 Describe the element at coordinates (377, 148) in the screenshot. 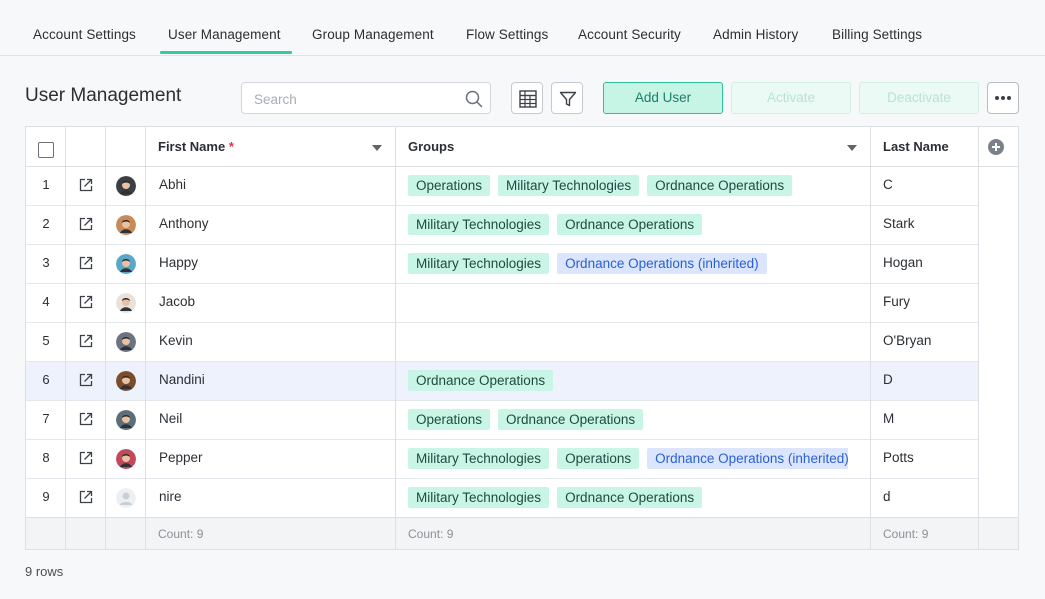

I see `first-name-menu-icon` at that location.